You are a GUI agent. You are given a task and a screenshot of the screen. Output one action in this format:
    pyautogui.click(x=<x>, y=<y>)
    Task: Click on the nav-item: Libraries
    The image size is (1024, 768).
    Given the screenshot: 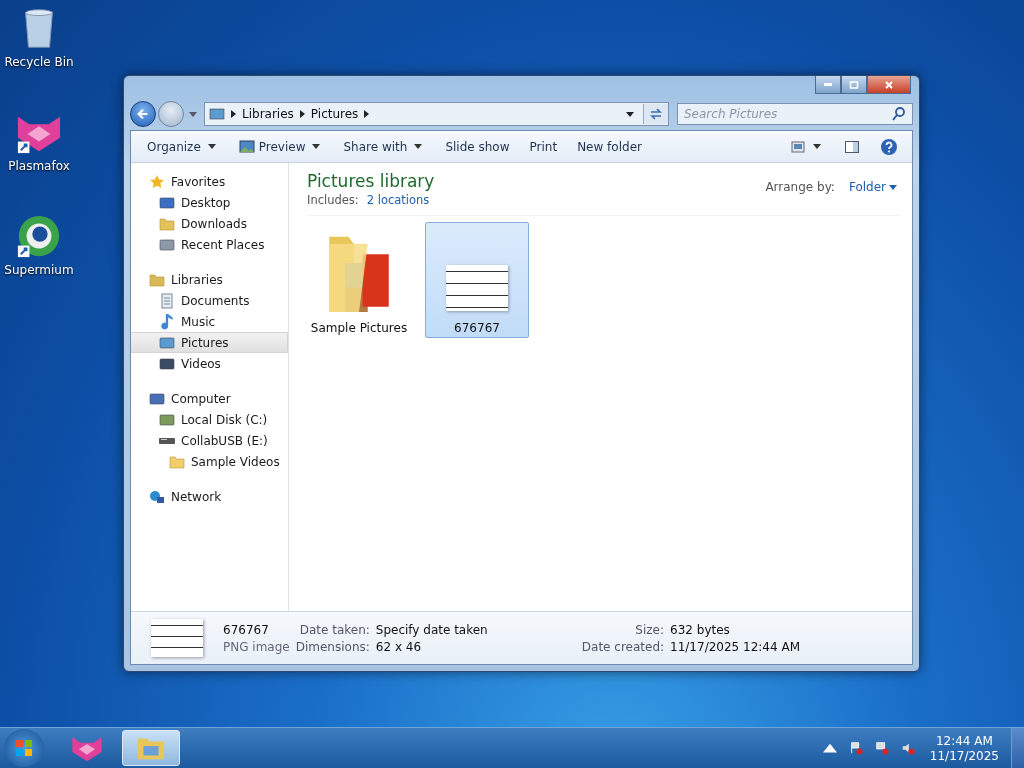 What is the action you would take?
    pyautogui.click(x=209, y=279)
    